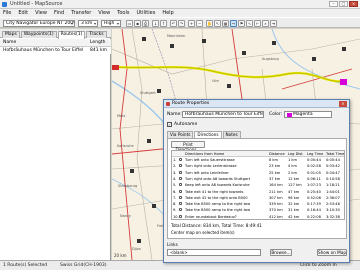 This screenshot has width=360, height=270. I want to click on direction-step-number: 10., so click(176, 216).